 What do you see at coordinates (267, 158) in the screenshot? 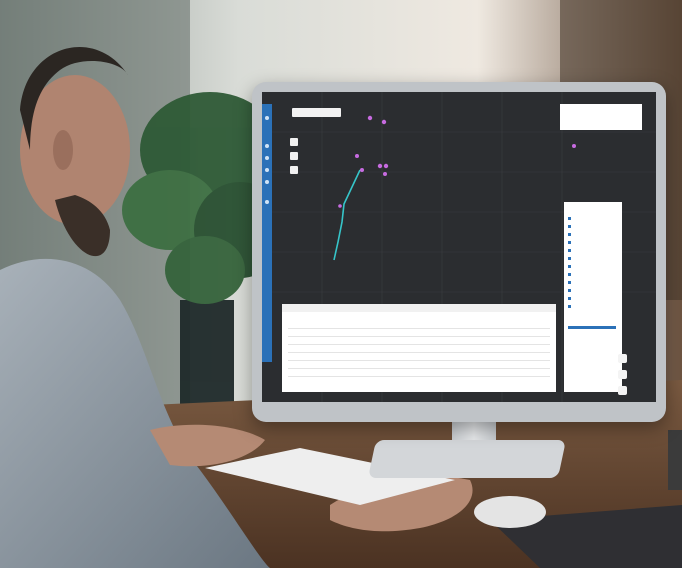
I see `legend-icon` at bounding box center [267, 158].